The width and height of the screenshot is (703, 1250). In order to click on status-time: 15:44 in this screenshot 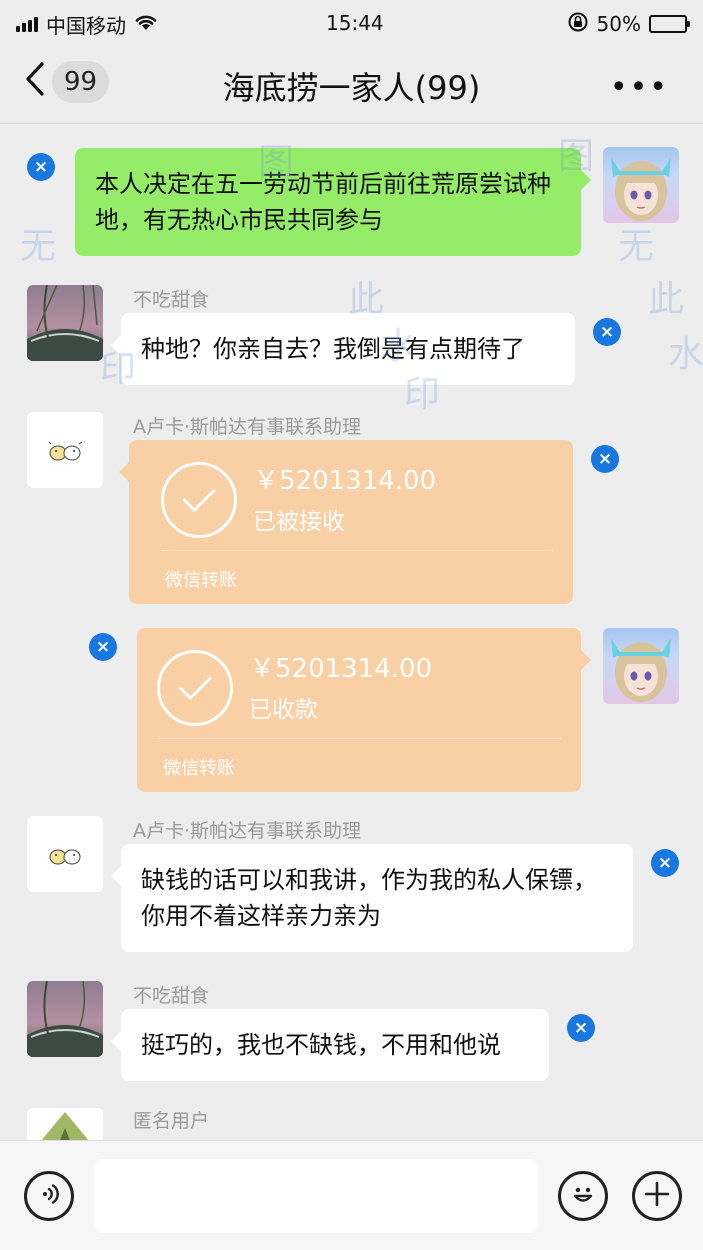, I will do `click(355, 23)`.